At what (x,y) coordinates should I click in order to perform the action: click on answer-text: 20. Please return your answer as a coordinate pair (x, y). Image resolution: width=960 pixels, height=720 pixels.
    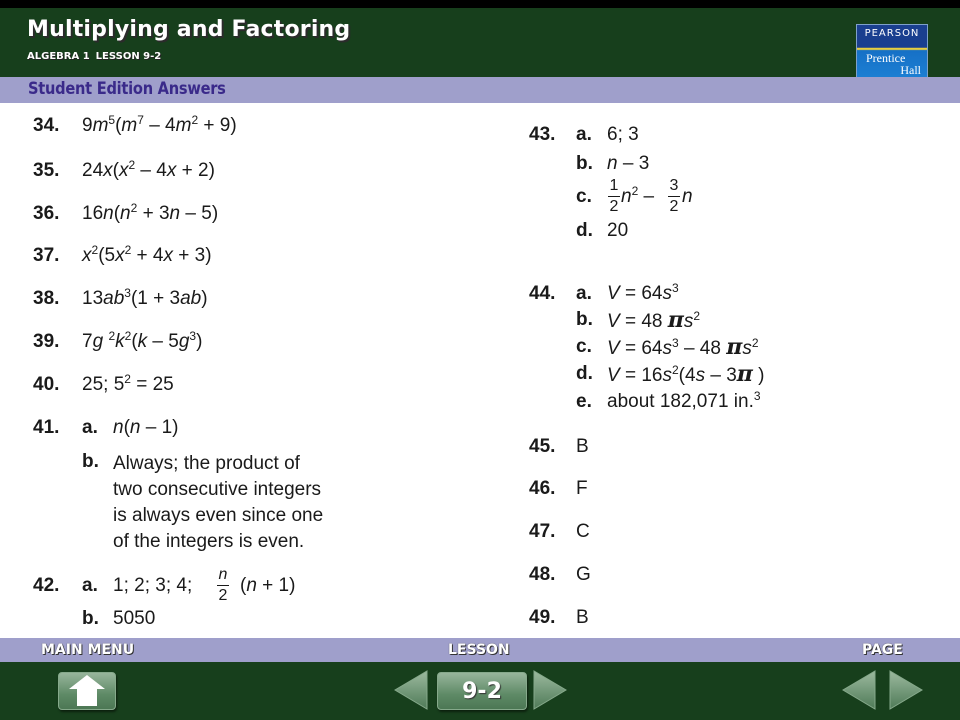
    Looking at the image, I should click on (618, 230).